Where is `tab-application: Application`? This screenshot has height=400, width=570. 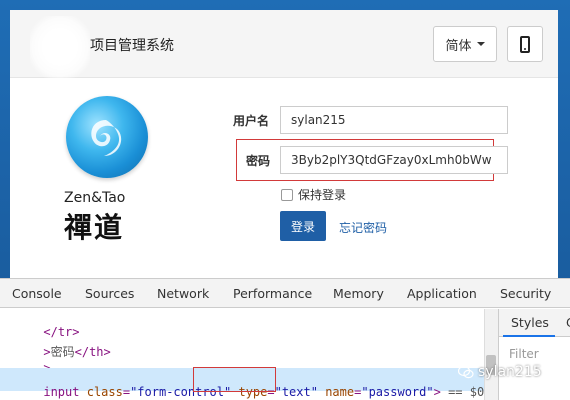 tab-application: Application is located at coordinates (442, 293).